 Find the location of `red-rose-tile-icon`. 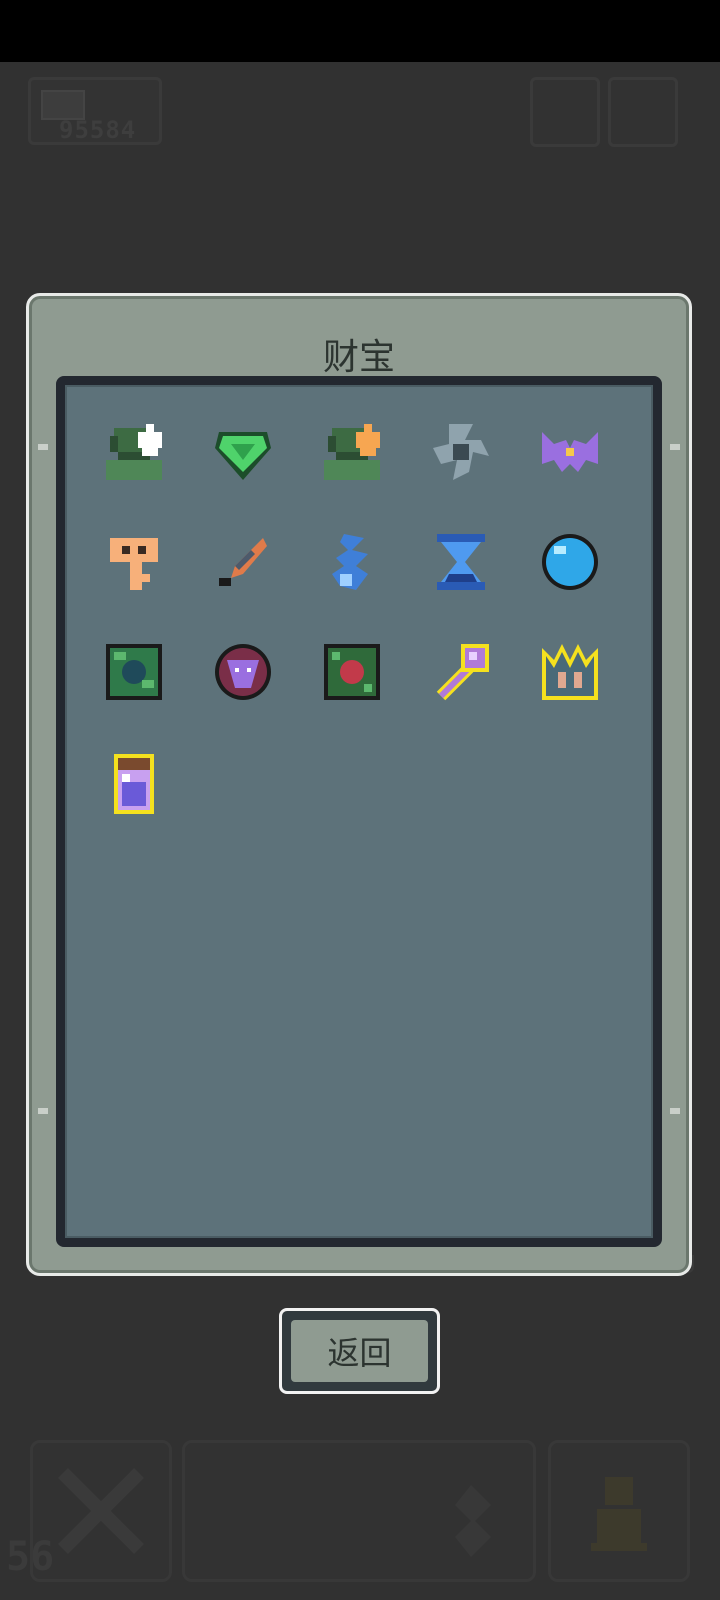

red-rose-tile-icon is located at coordinates (352, 672).